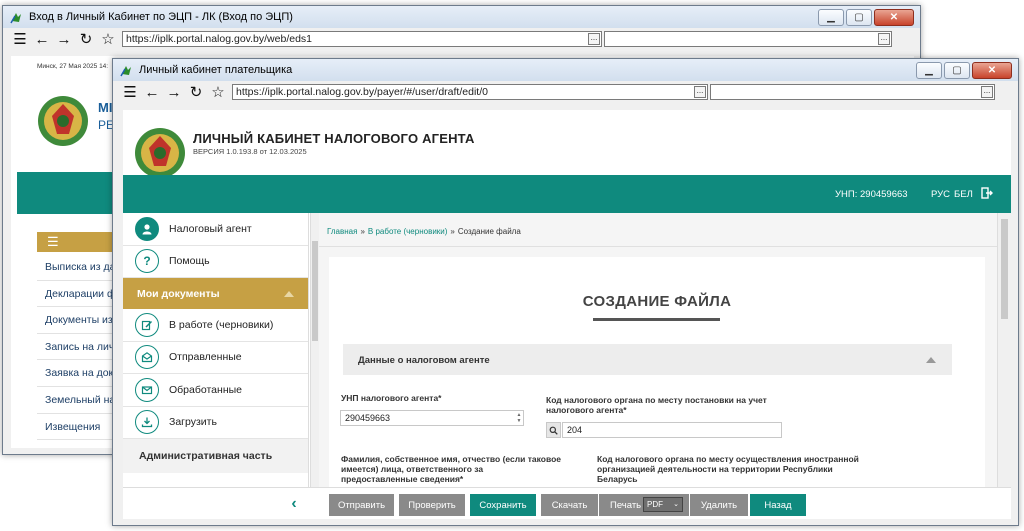 Image resolution: width=1024 pixels, height=531 pixels. What do you see at coordinates (178, 293) in the screenshot?
I see `sidebar-section-label: Мои документы` at bounding box center [178, 293].